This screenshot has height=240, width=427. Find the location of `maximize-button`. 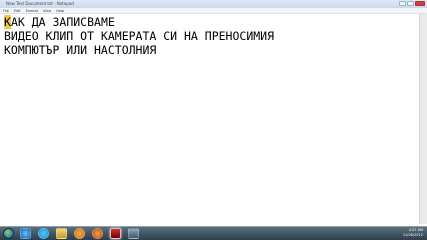

maximize-button is located at coordinates (410, 3).